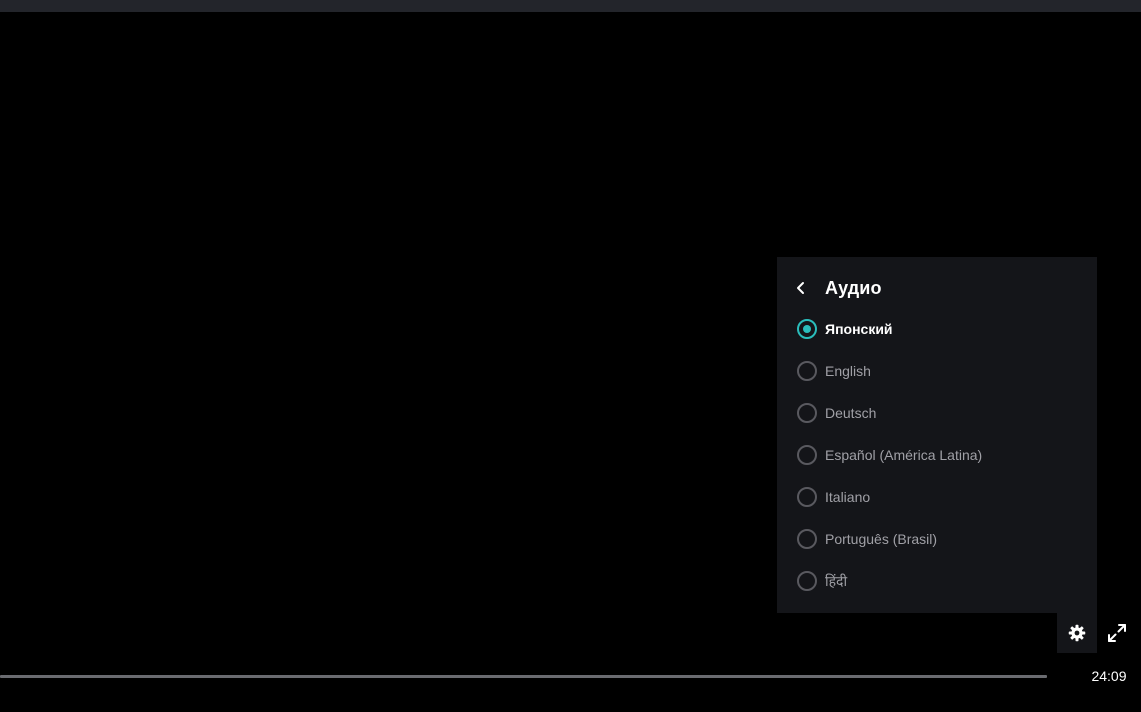 The height and width of the screenshot is (712, 1141). Describe the element at coordinates (853, 287) in the screenshot. I see `audio-menu-title: Аудио` at that location.